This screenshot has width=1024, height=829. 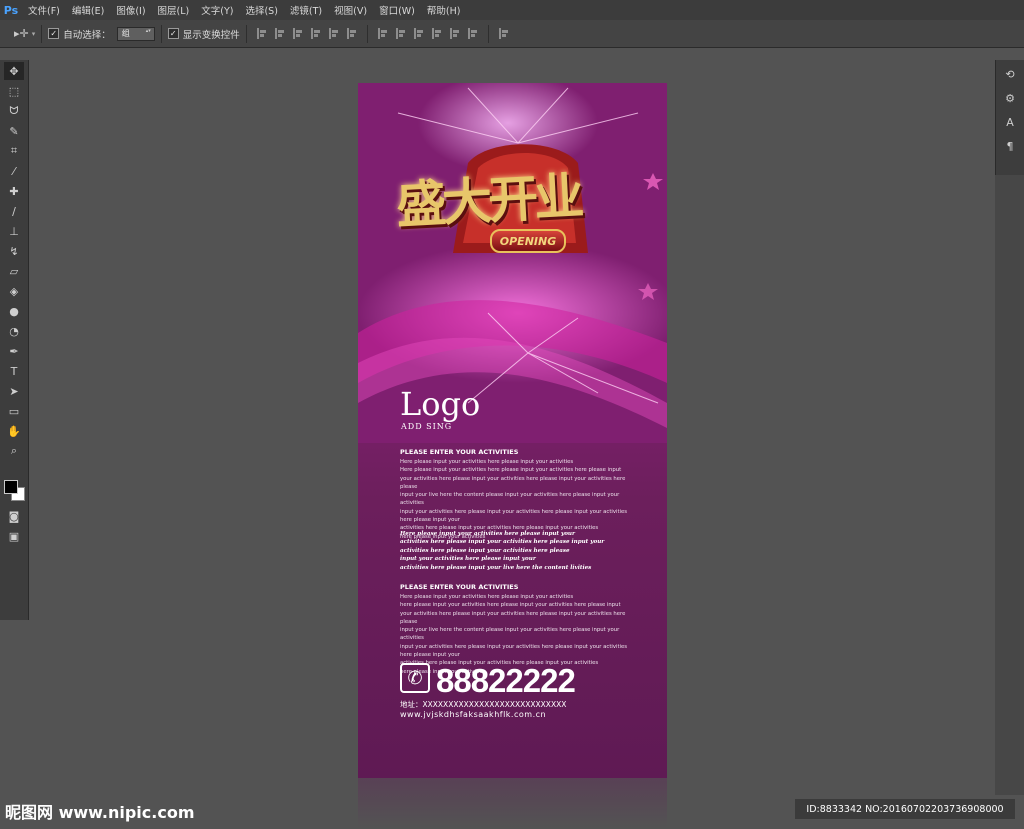 I want to click on photoshop-logo: Ps, so click(x=11, y=10).